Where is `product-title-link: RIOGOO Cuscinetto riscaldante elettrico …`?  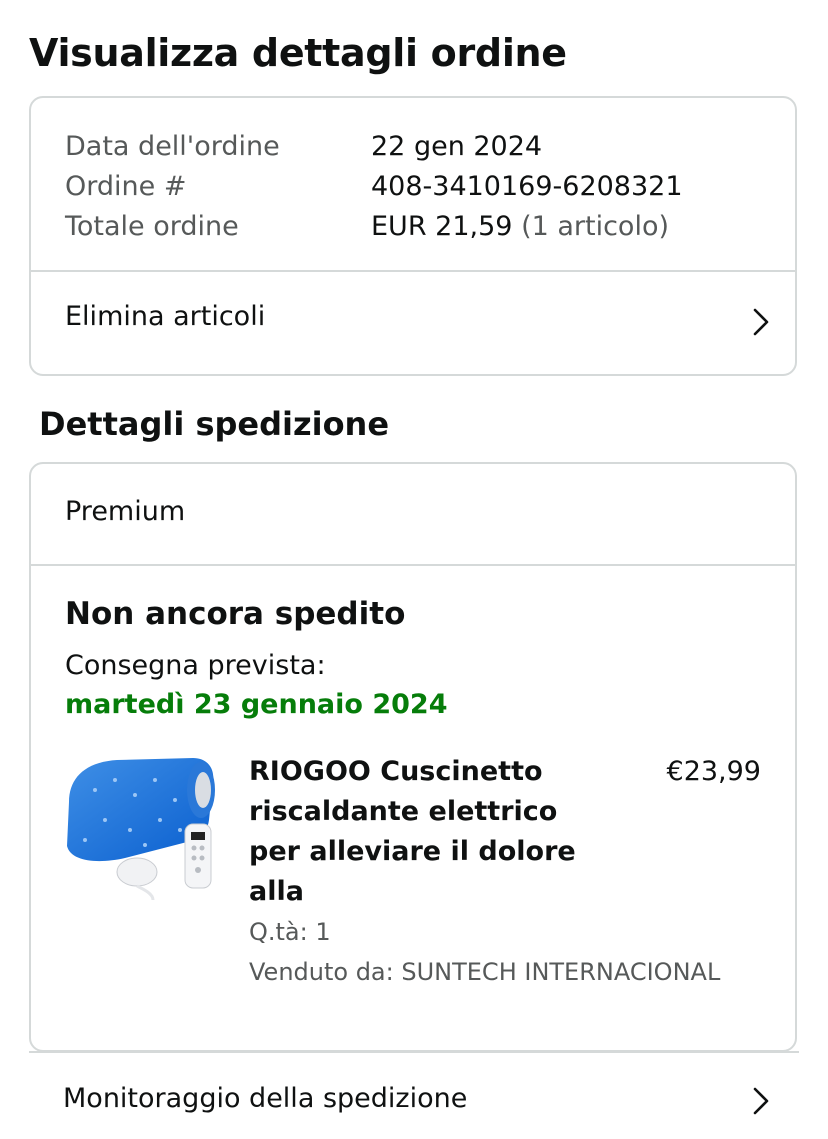
product-title-link: RIOGOO Cuscinetto riscaldante elettrico … is located at coordinates (414, 832).